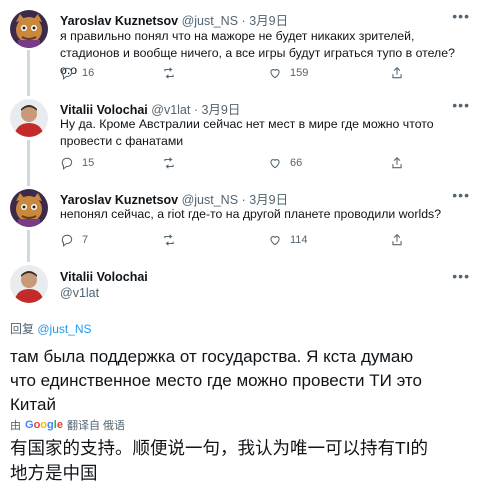 This screenshot has width=482, height=501. What do you see at coordinates (22, 329) in the screenshot?
I see `reply-prefix: 回复` at bounding box center [22, 329].